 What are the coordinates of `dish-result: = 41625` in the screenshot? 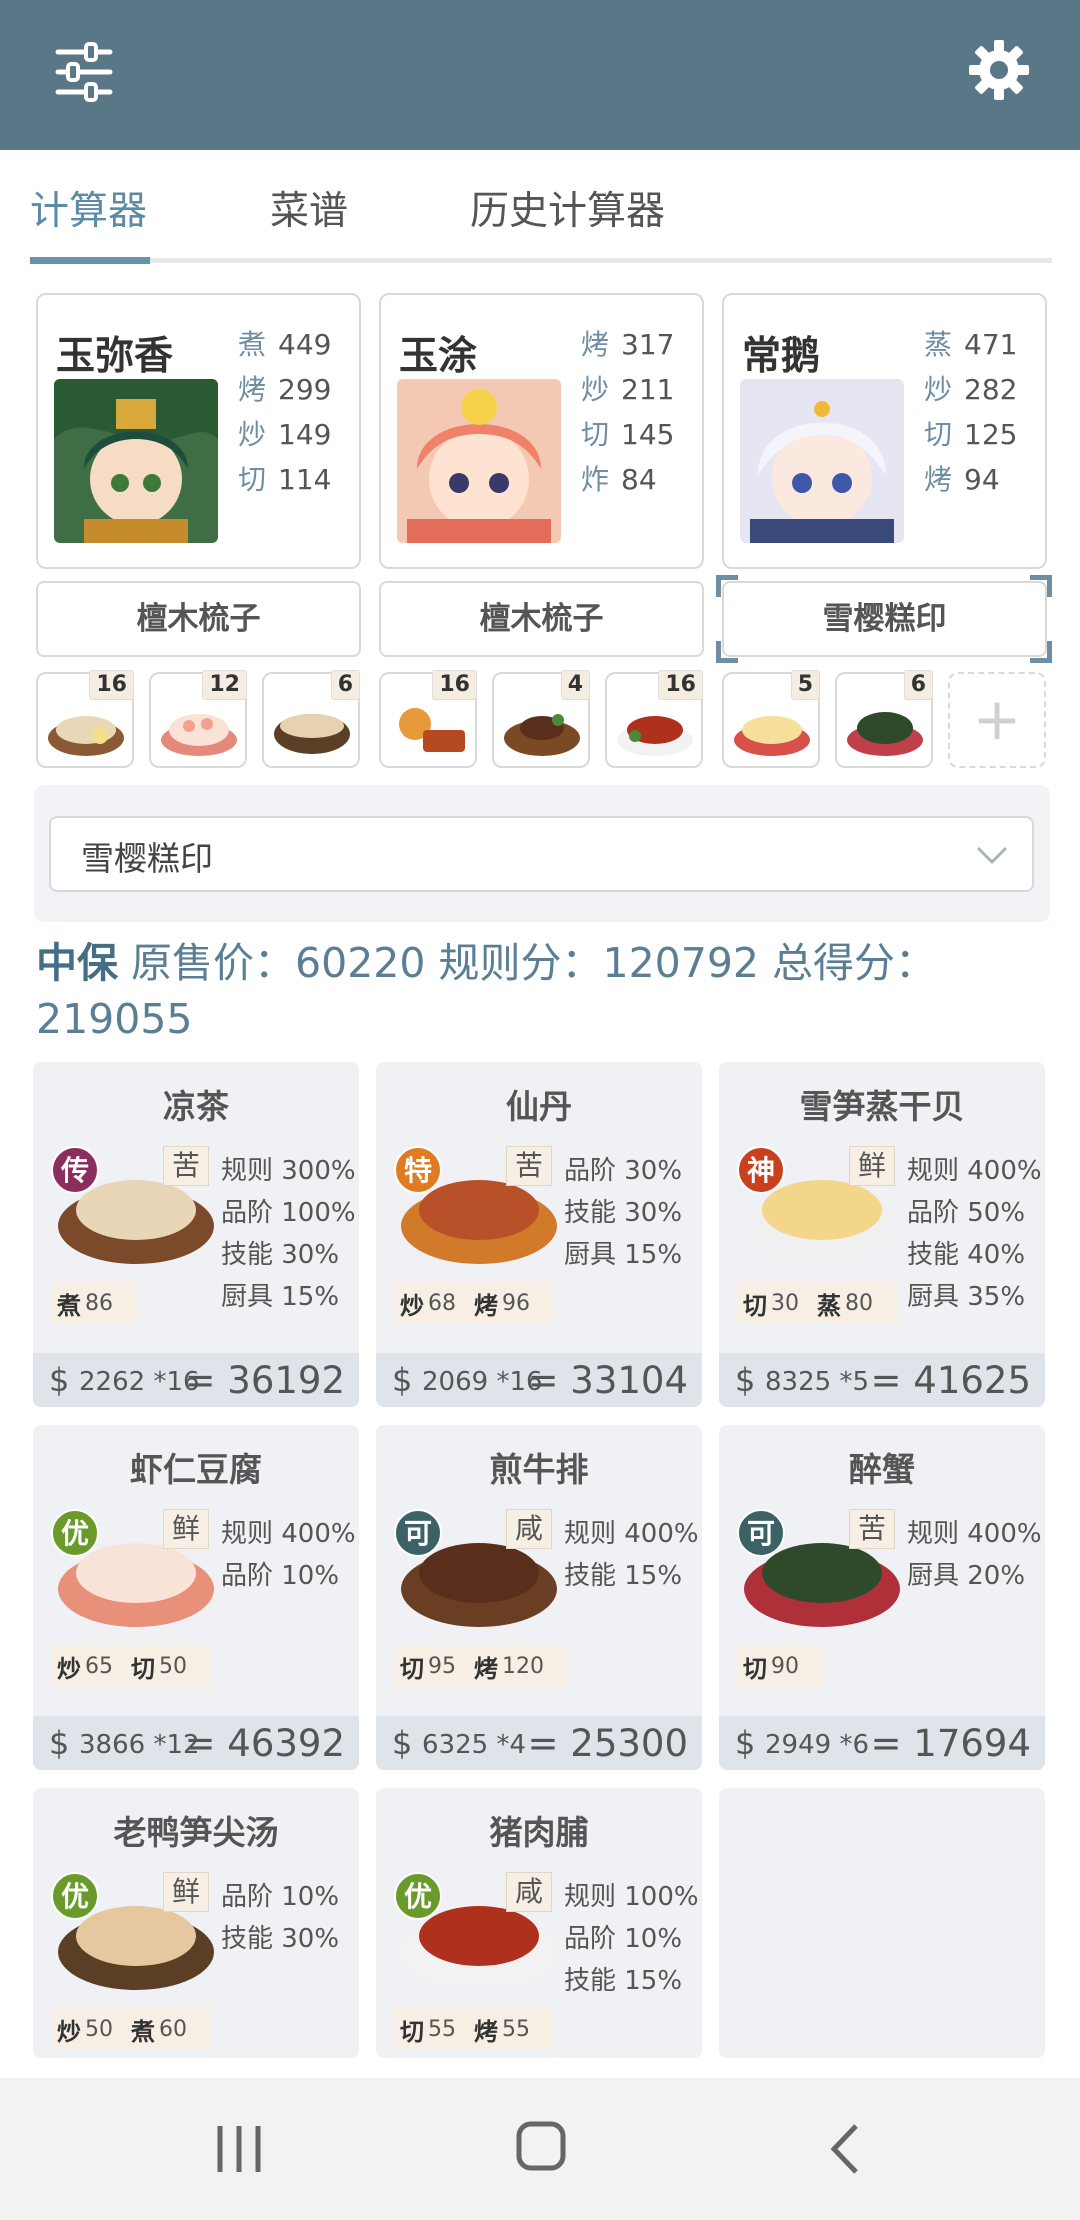 It's located at (950, 1380).